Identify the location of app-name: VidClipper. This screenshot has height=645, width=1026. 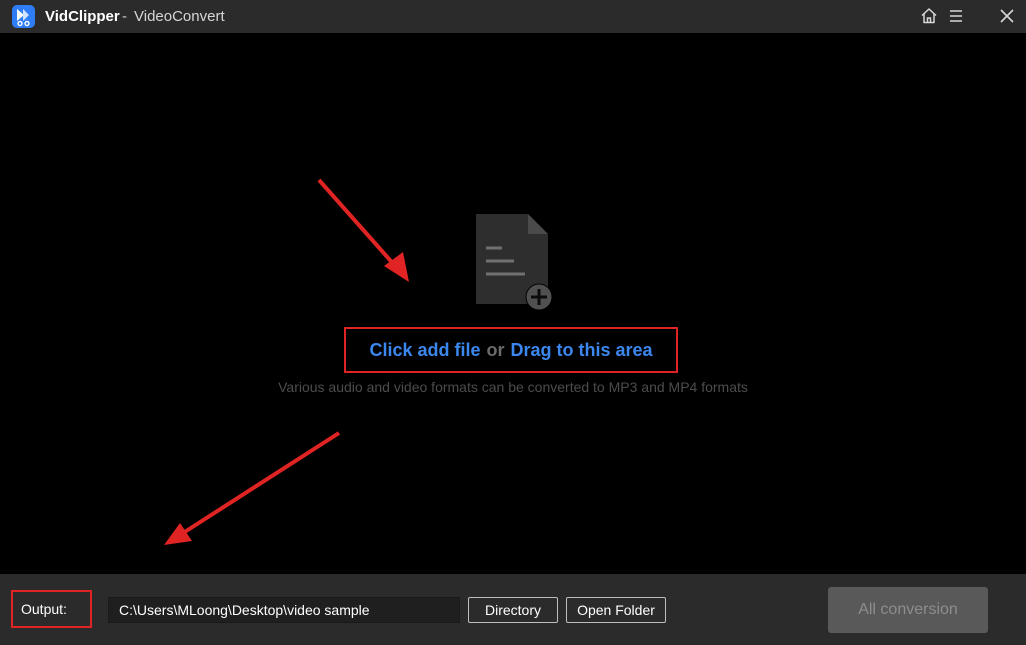
(82, 16).